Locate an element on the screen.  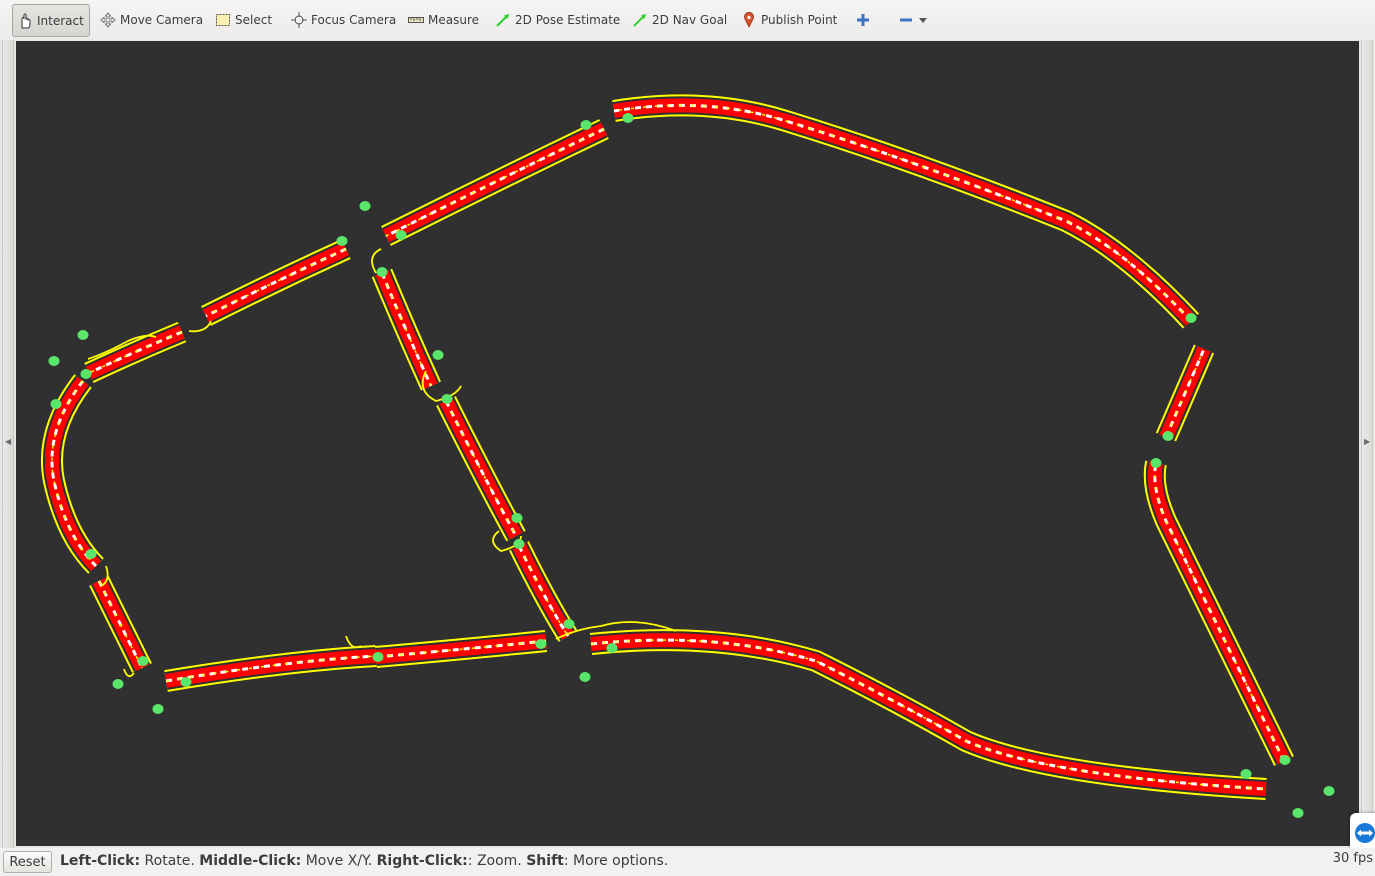
tool-label: Select is located at coordinates (254, 20).